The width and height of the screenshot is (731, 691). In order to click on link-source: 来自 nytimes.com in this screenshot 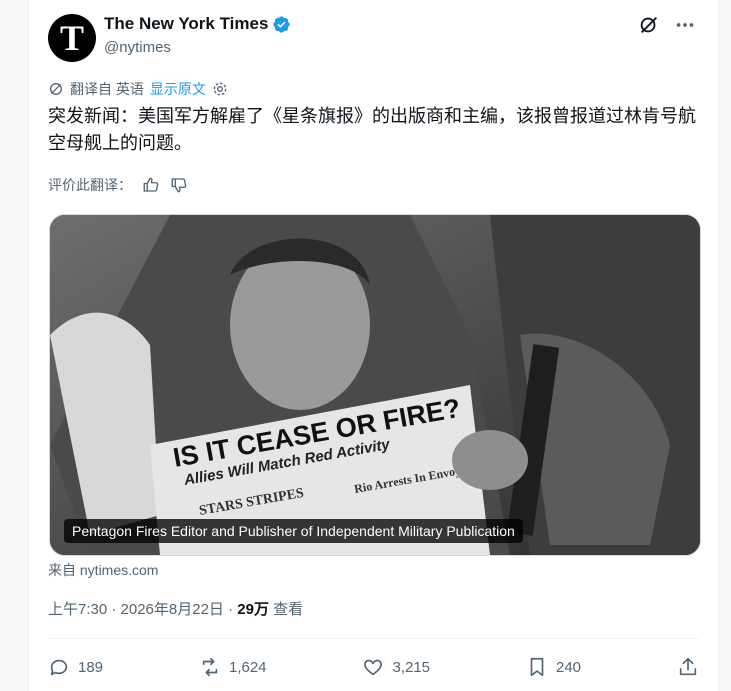, I will do `click(103, 570)`.